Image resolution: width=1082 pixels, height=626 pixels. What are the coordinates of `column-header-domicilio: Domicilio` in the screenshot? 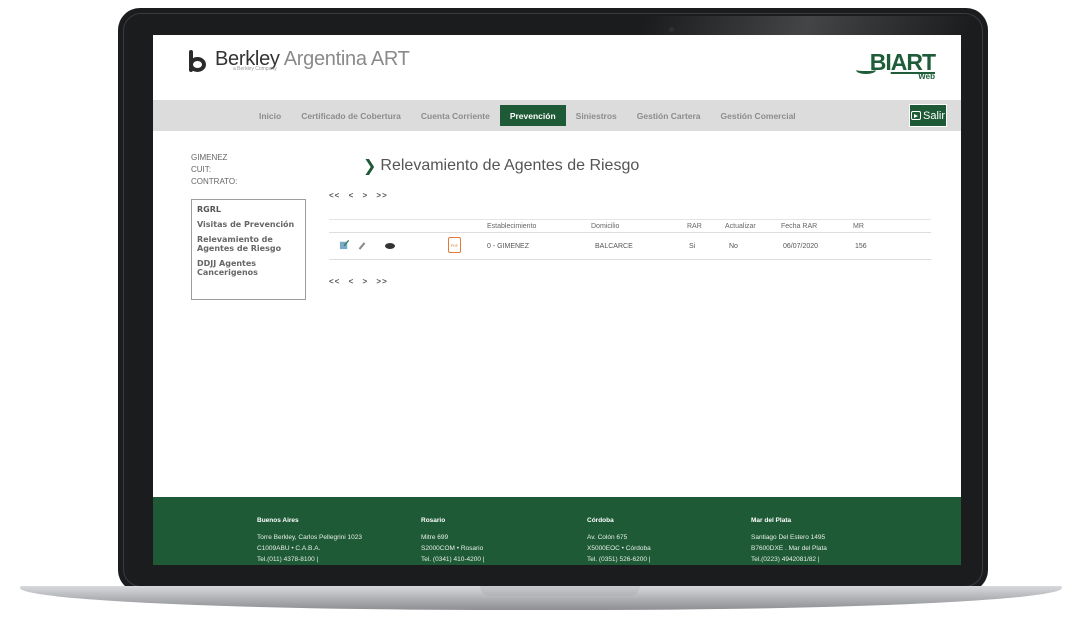 It's located at (605, 226).